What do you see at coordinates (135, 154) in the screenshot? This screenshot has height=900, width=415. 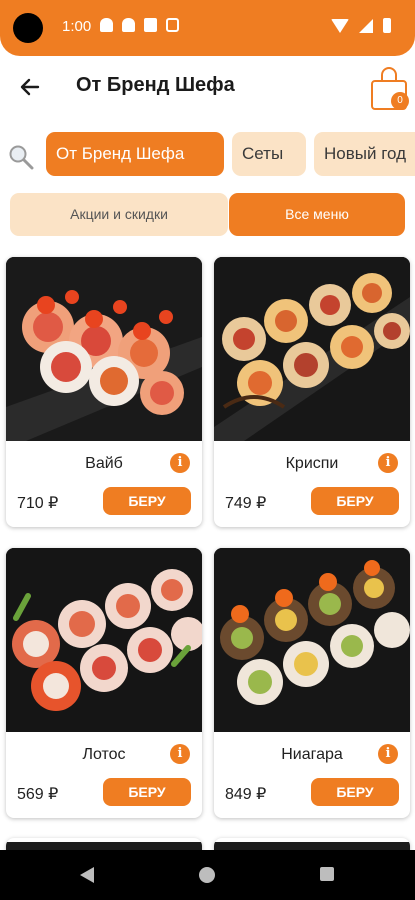 I see `category-chip-brand-chef: От Бренд Шефа` at bounding box center [135, 154].